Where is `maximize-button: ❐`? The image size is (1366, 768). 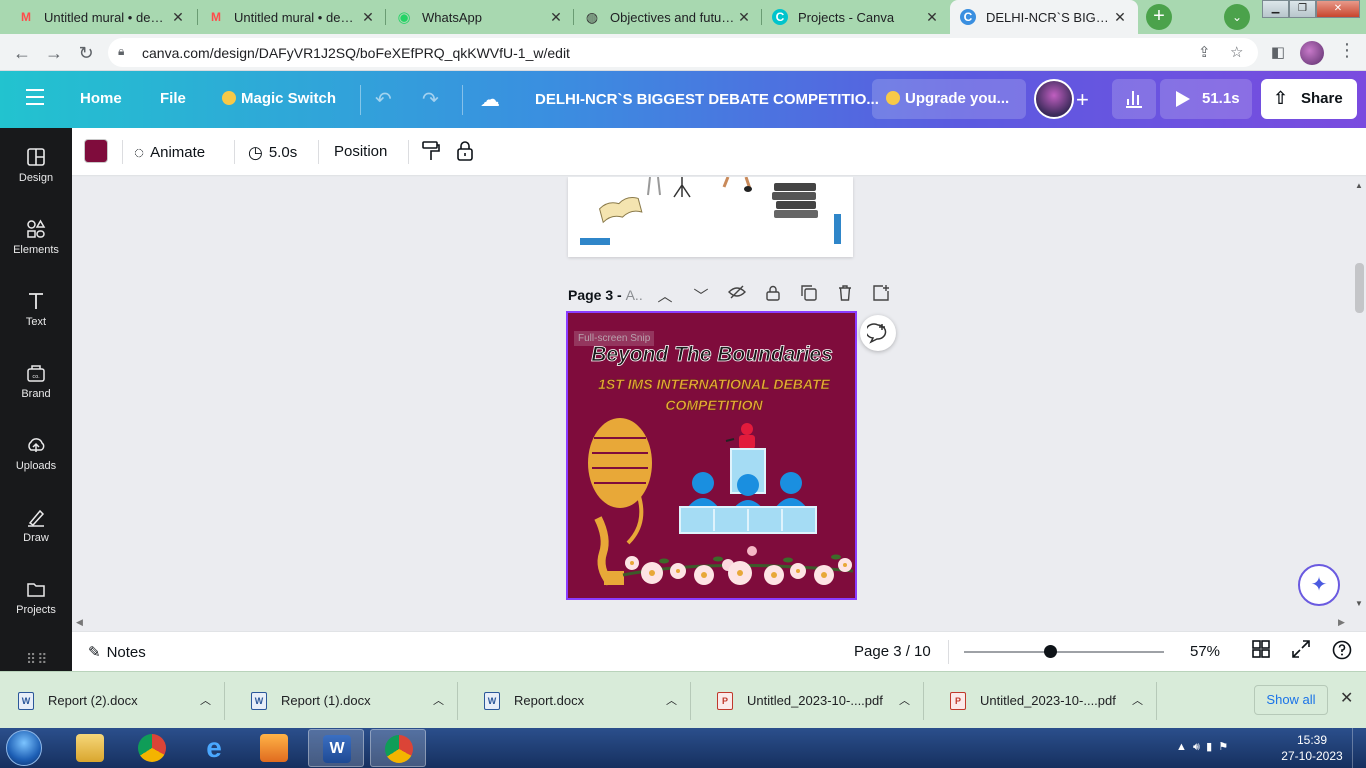
maximize-button: ❐ is located at coordinates (1302, 9).